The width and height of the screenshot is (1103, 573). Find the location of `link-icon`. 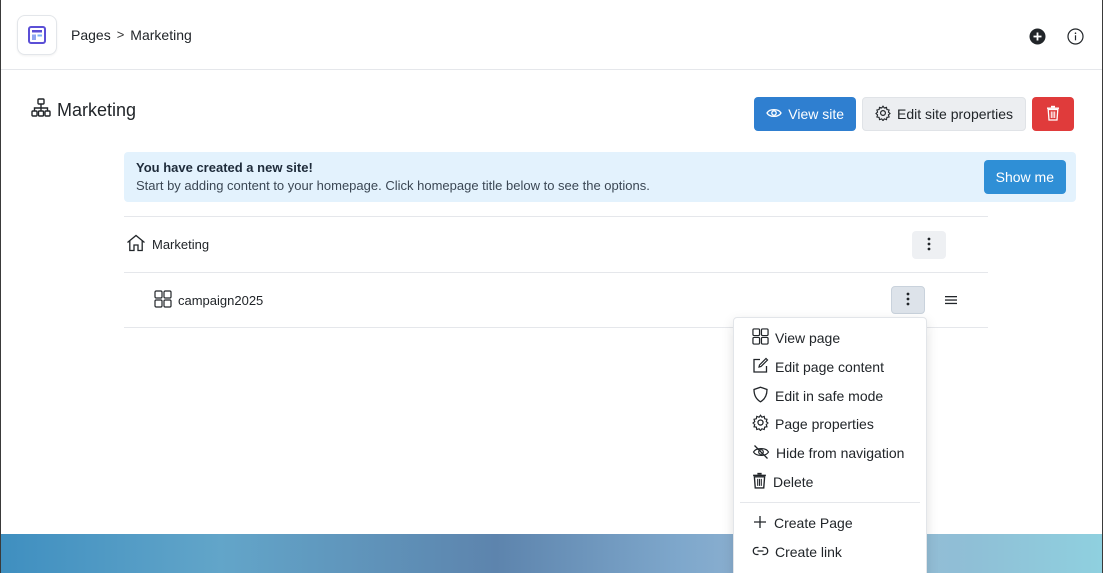

link-icon is located at coordinates (760, 552).